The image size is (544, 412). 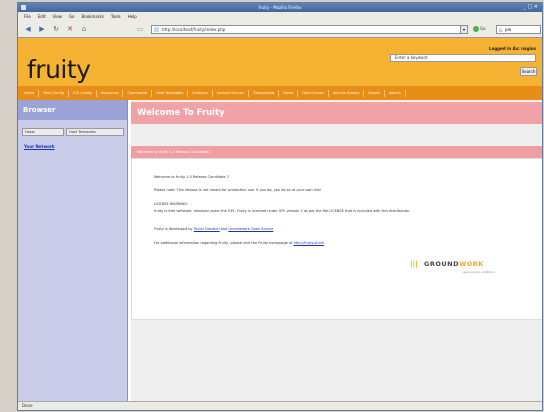 What do you see at coordinates (59, 69) in the screenshot?
I see `site-logo: fruity` at bounding box center [59, 69].